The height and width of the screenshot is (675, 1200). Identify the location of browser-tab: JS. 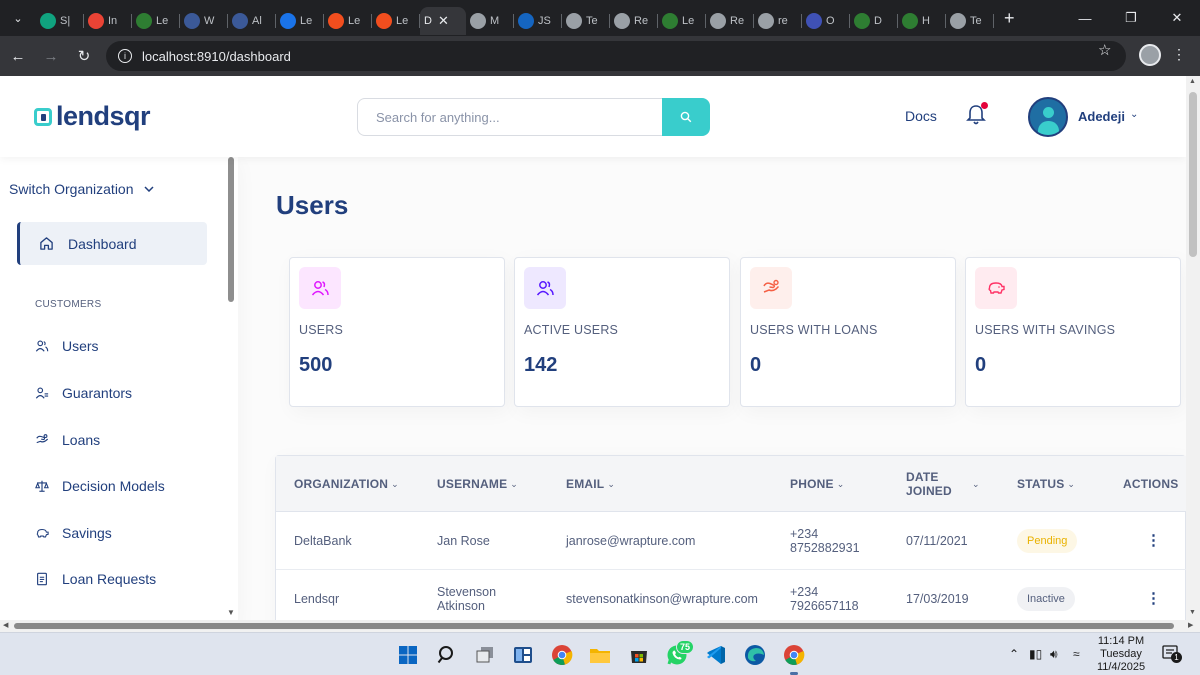
(538, 21).